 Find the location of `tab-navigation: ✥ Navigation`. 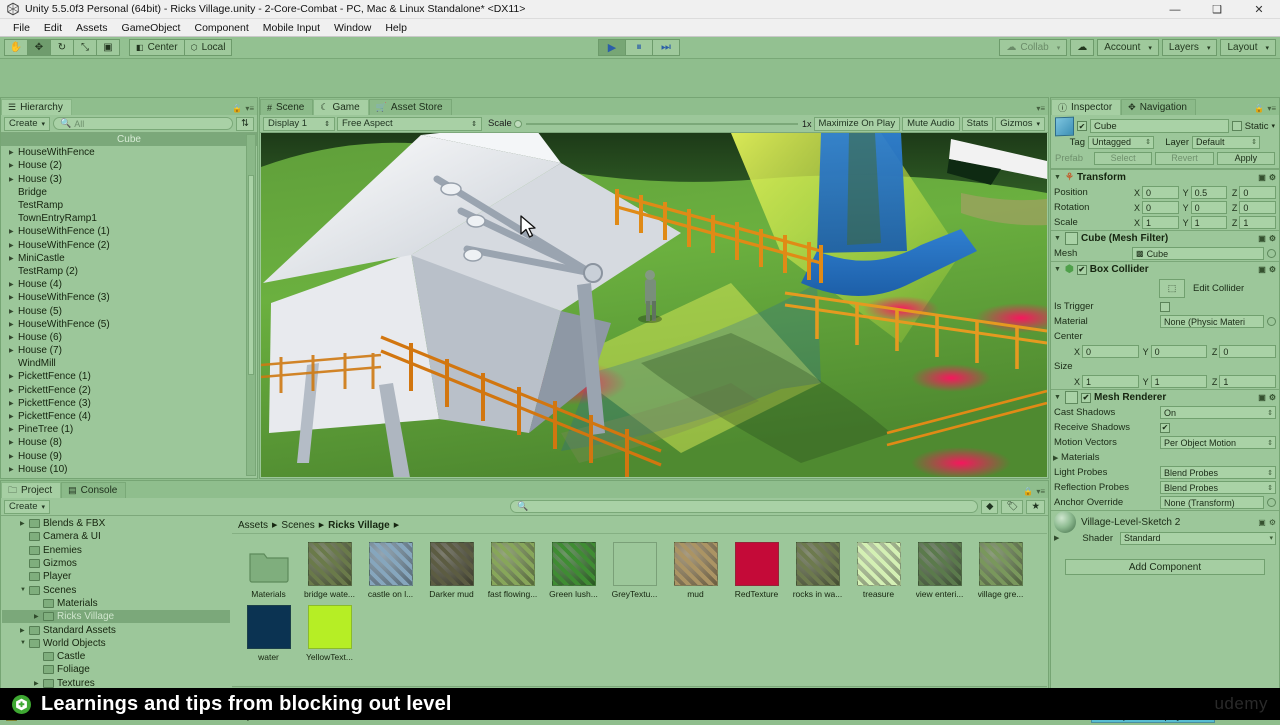

tab-navigation: ✥ Navigation is located at coordinates (1158, 107).